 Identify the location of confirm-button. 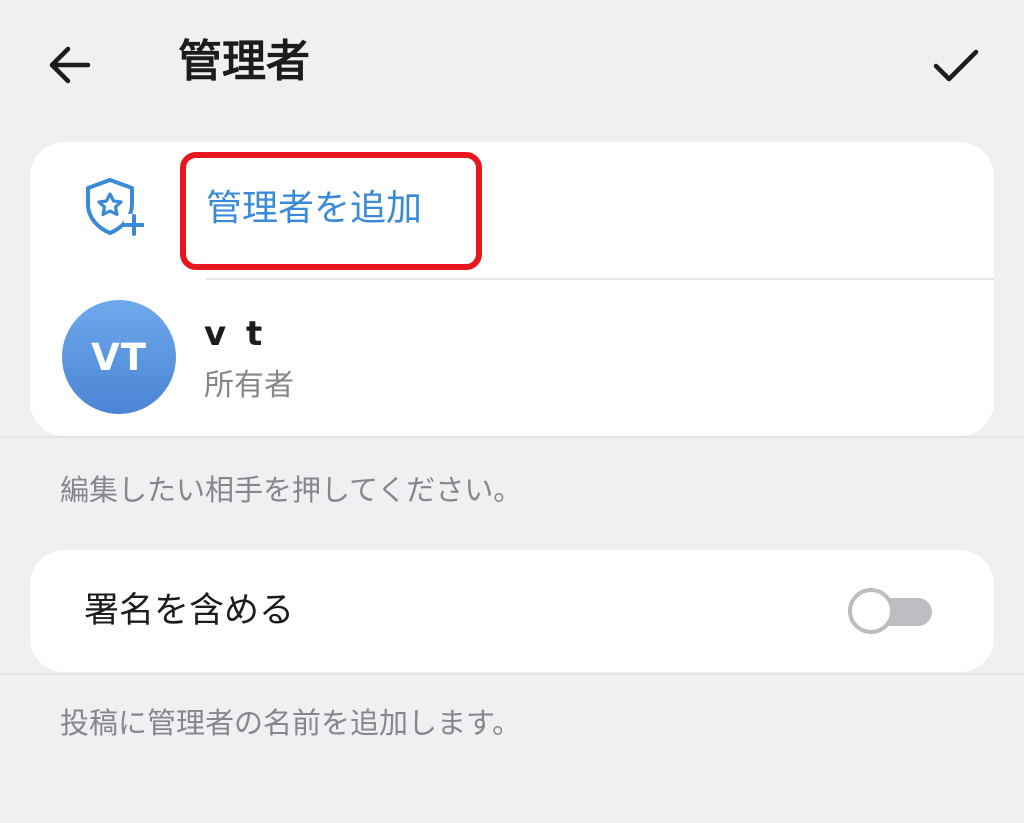
(956, 66).